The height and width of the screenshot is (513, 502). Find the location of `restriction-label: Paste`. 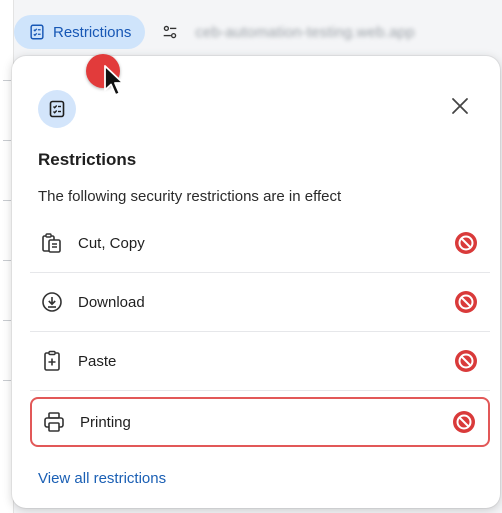

restriction-label: Paste is located at coordinates (97, 361).